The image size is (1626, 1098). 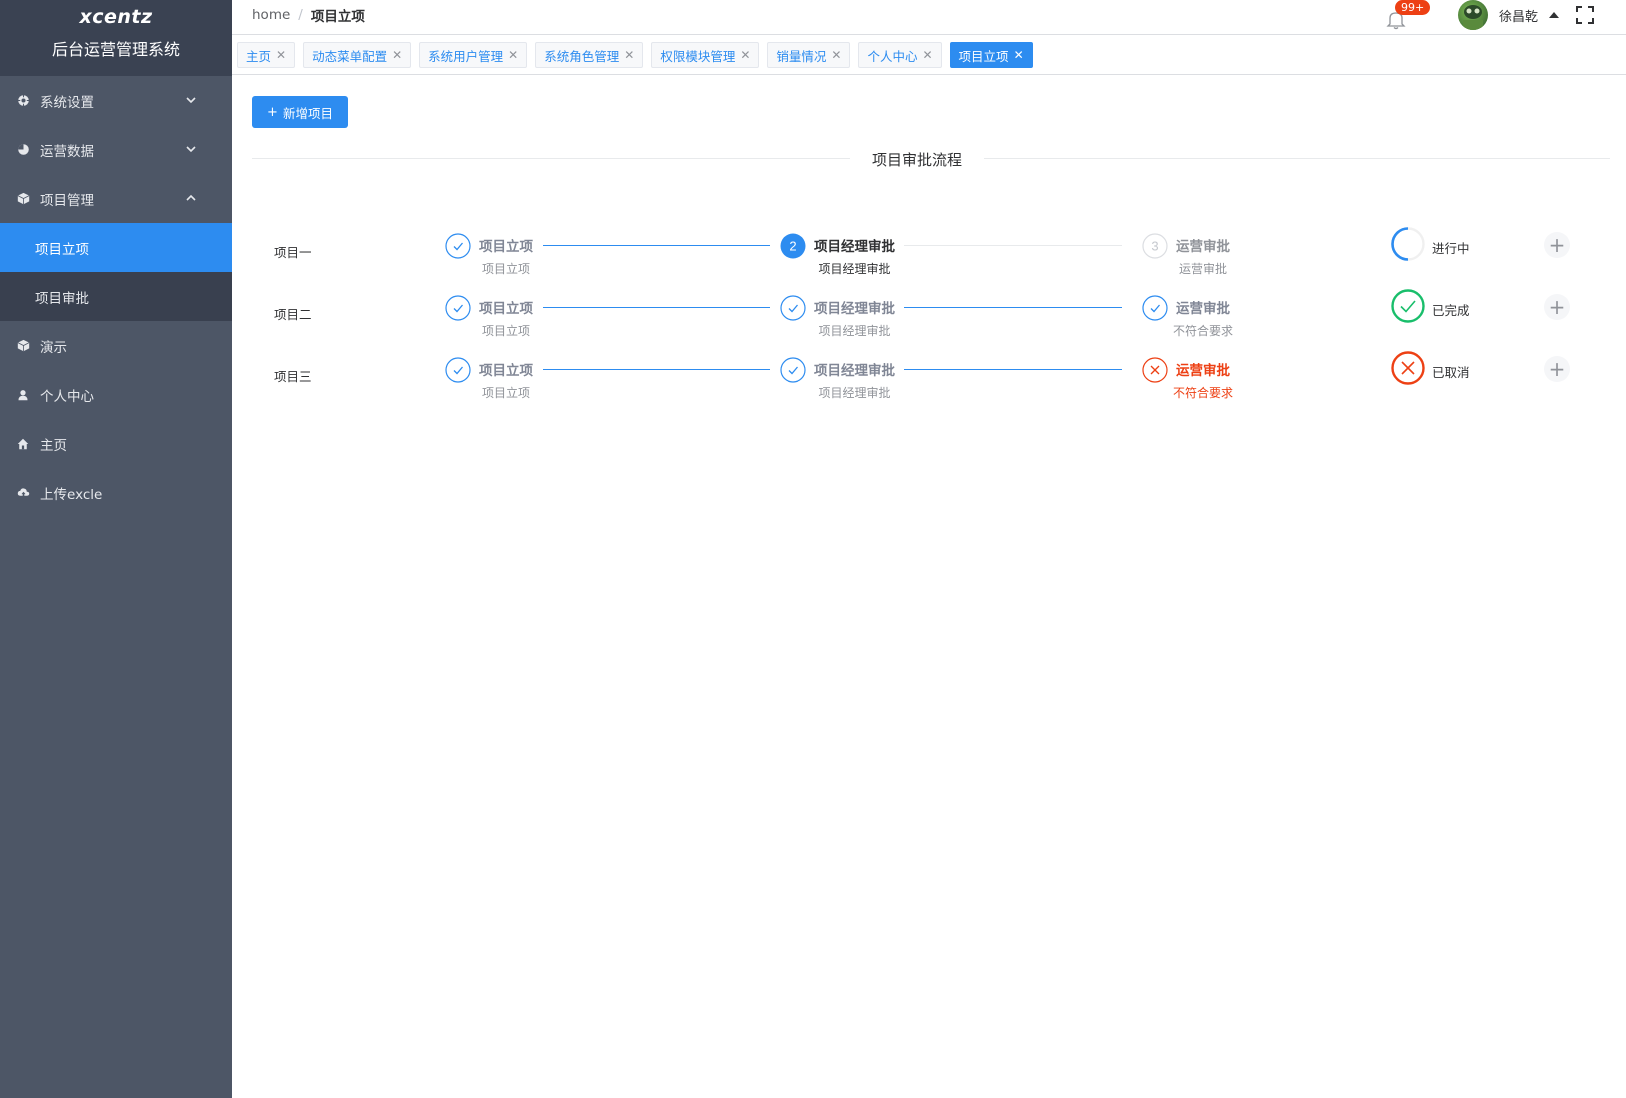 I want to click on tag-personal-center: 个人中心 ✕, so click(x=900, y=55).